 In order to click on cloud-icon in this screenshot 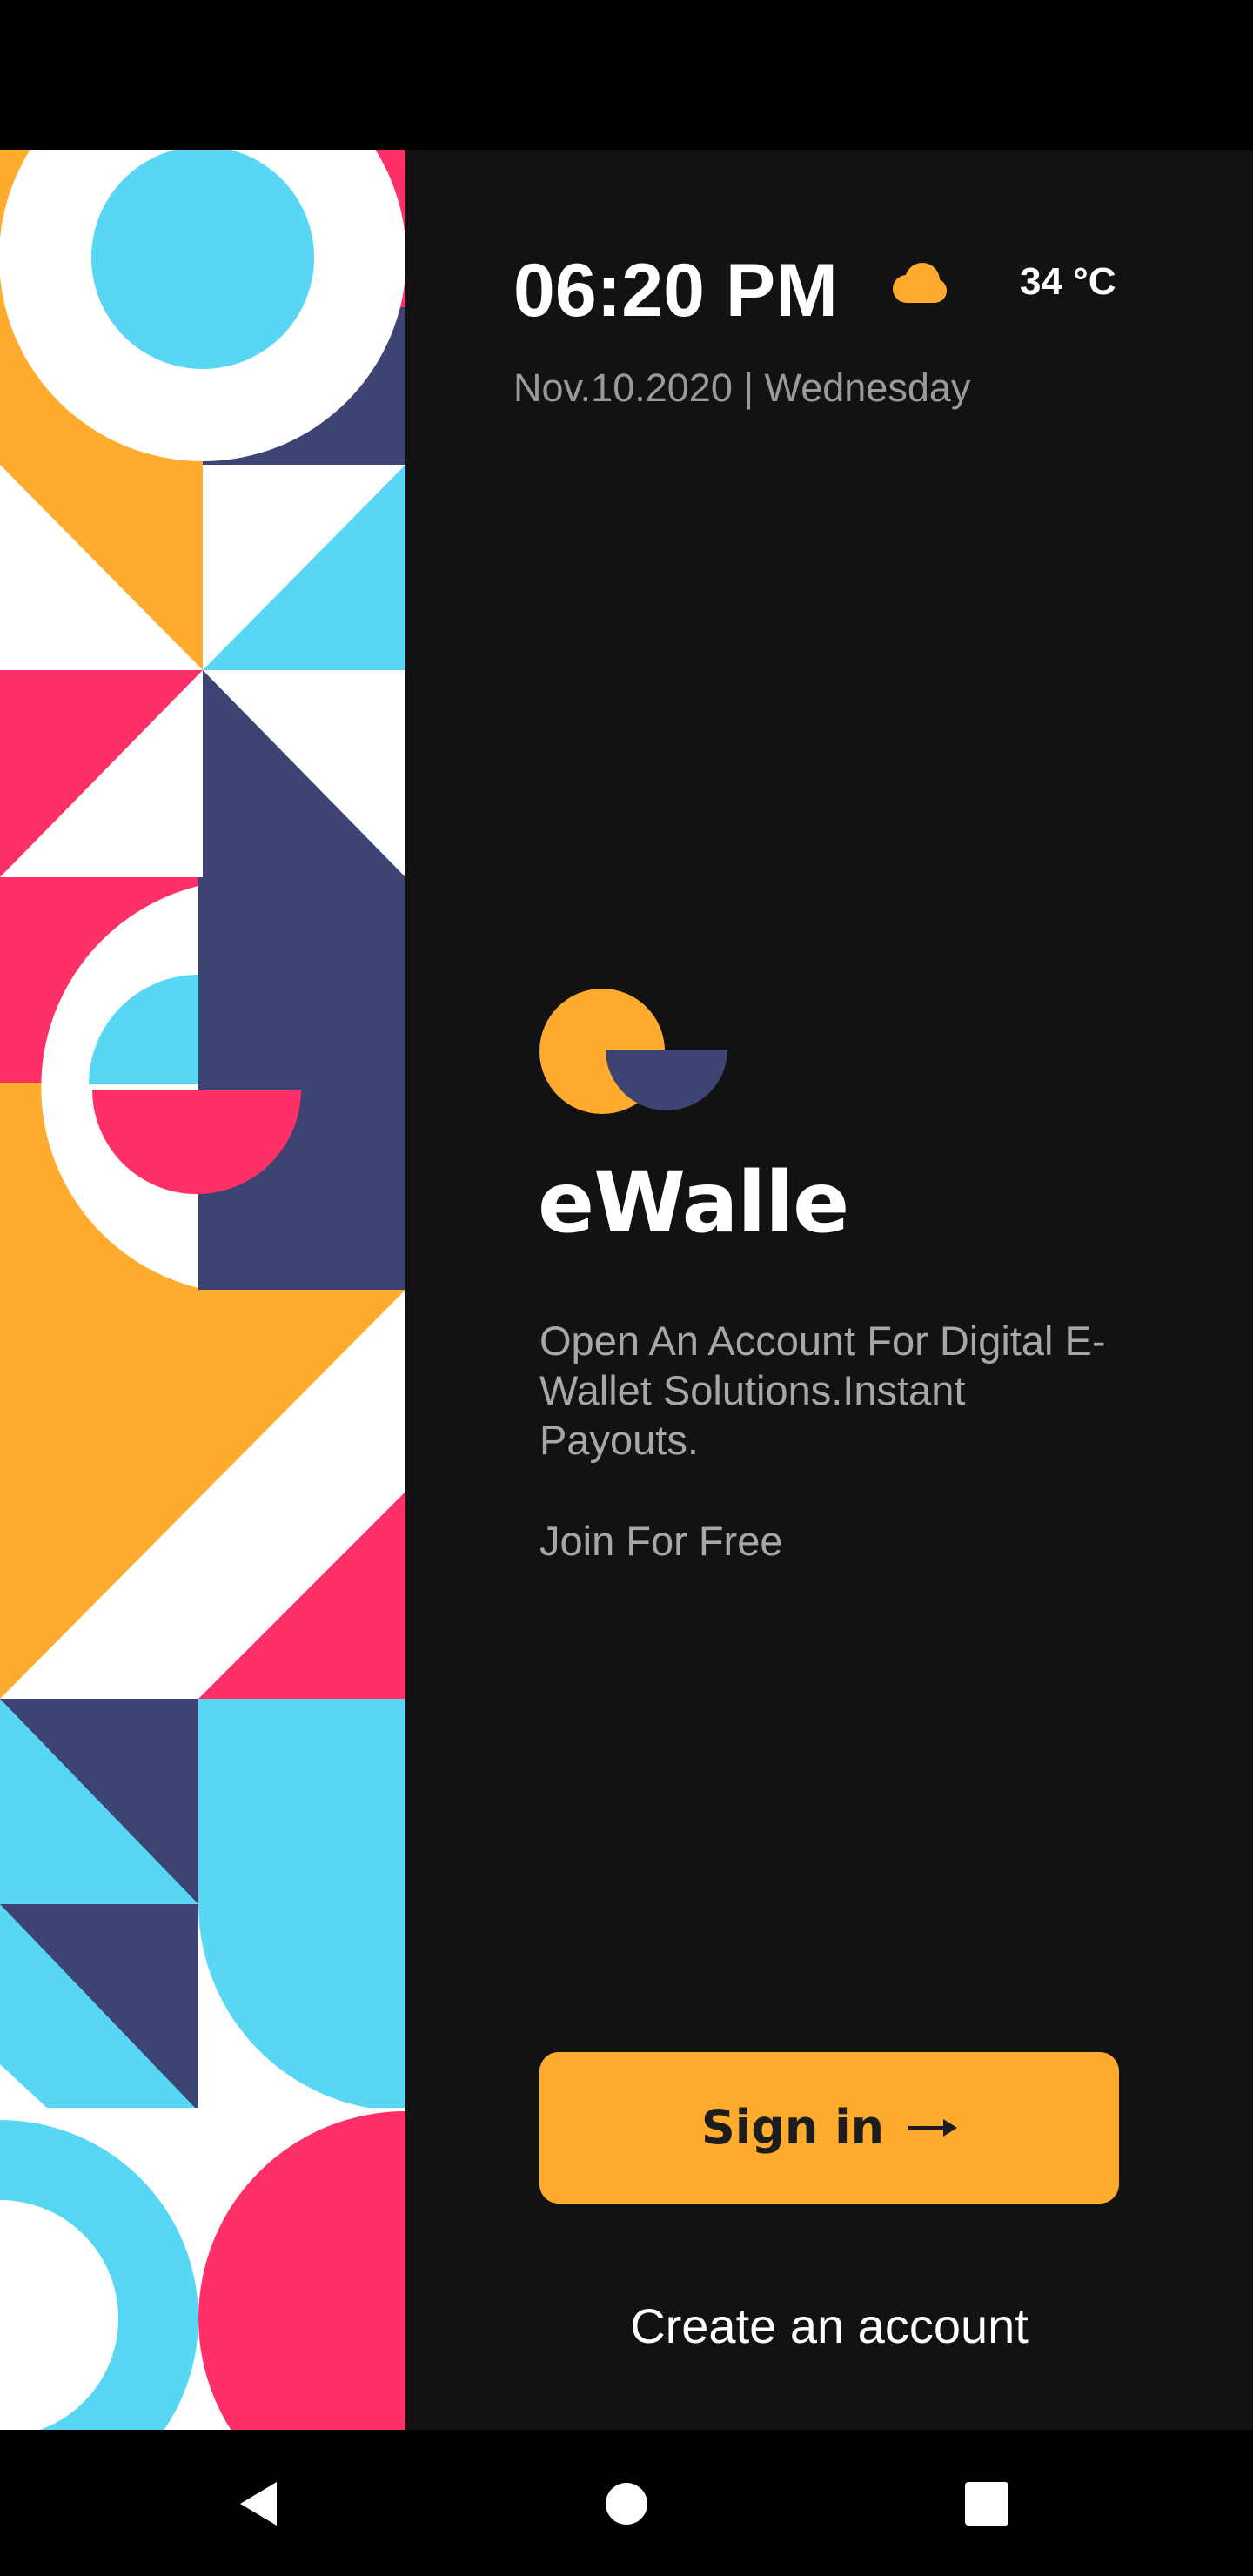, I will do `click(920, 283)`.